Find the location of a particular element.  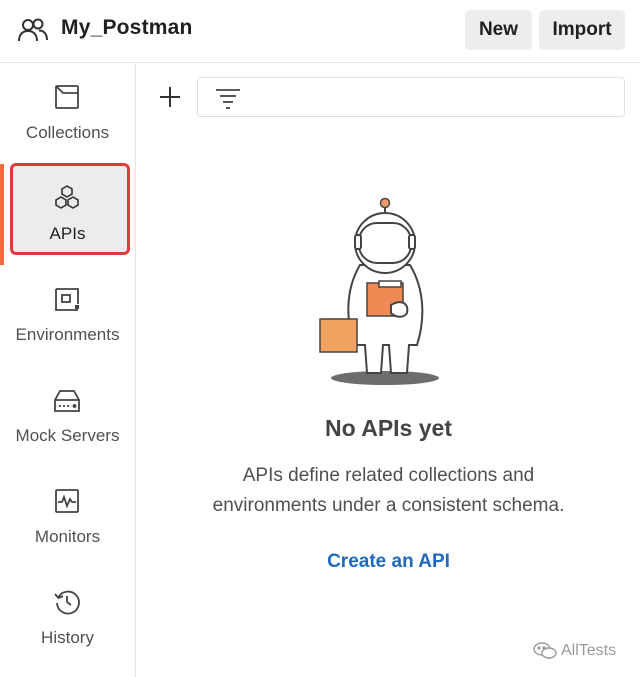

wechat-icon is located at coordinates (545, 650).